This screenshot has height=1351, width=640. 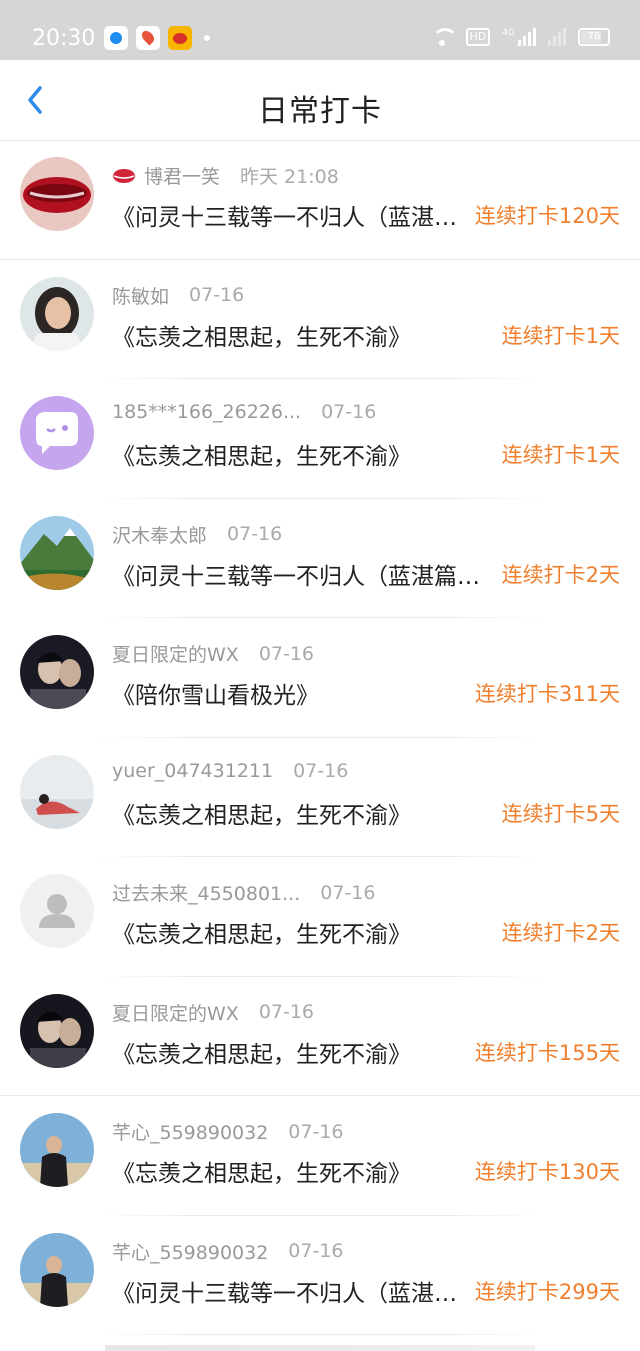 I want to click on app-notification-icon, so click(x=116, y=38).